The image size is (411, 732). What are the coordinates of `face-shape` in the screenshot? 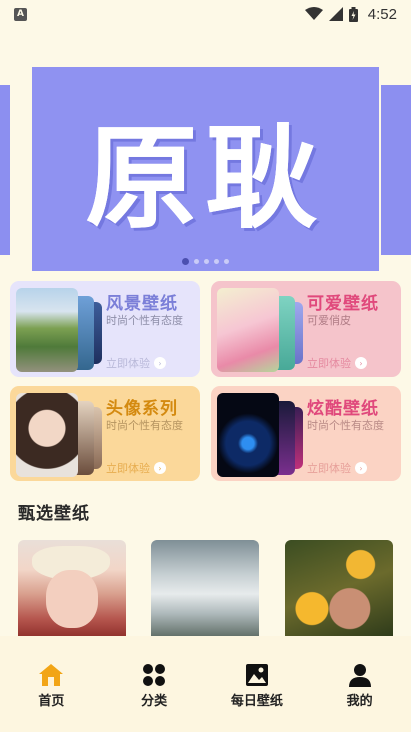 It's located at (72, 599).